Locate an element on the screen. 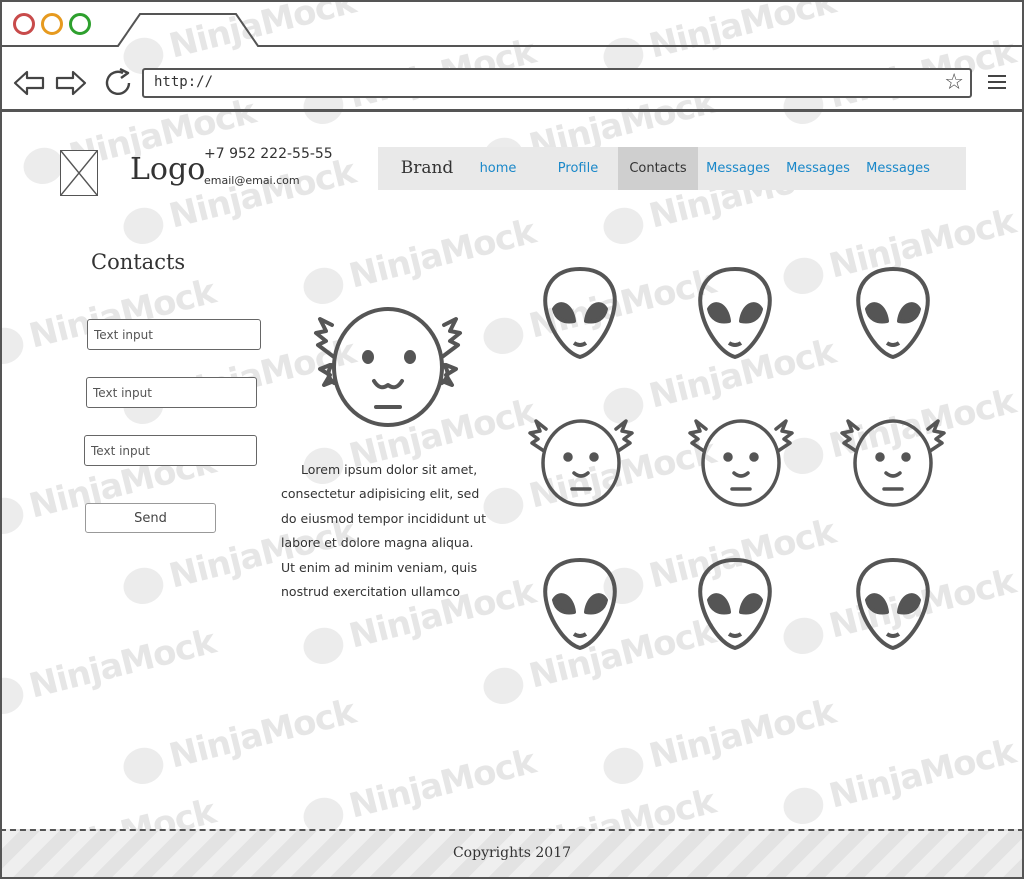 This screenshot has height=879, width=1024. chrome-divider is located at coordinates (512, 110).